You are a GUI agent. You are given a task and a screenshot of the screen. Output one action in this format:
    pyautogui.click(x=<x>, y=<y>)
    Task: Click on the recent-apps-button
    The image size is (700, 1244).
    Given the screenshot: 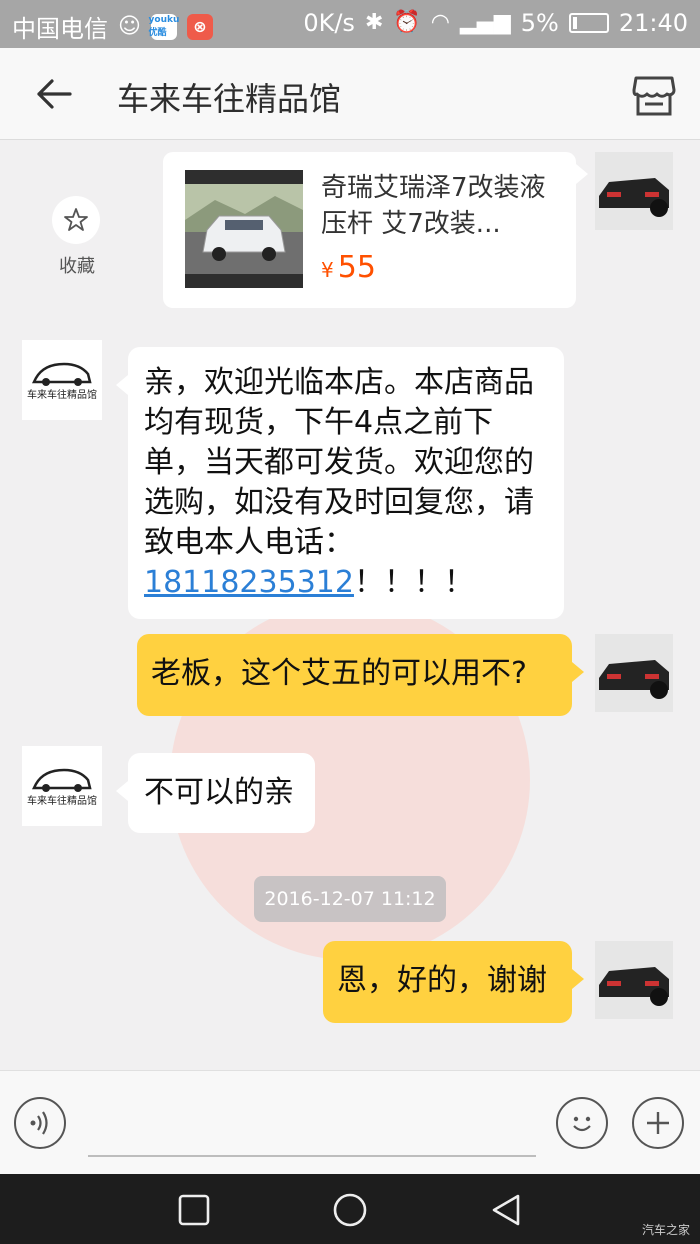 What is the action you would take?
    pyautogui.click(x=194, y=1210)
    